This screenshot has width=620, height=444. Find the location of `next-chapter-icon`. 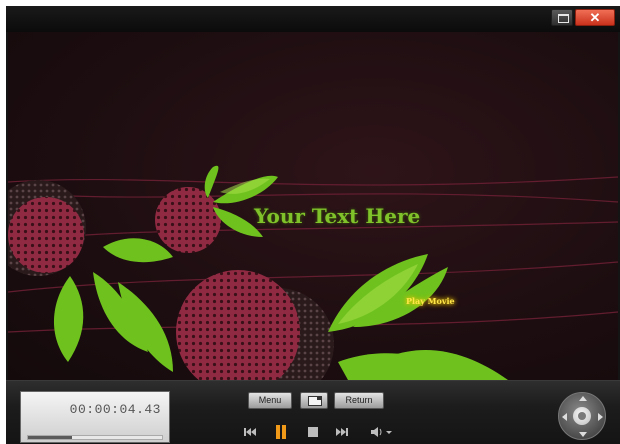

next-chapter-icon is located at coordinates (342, 432).